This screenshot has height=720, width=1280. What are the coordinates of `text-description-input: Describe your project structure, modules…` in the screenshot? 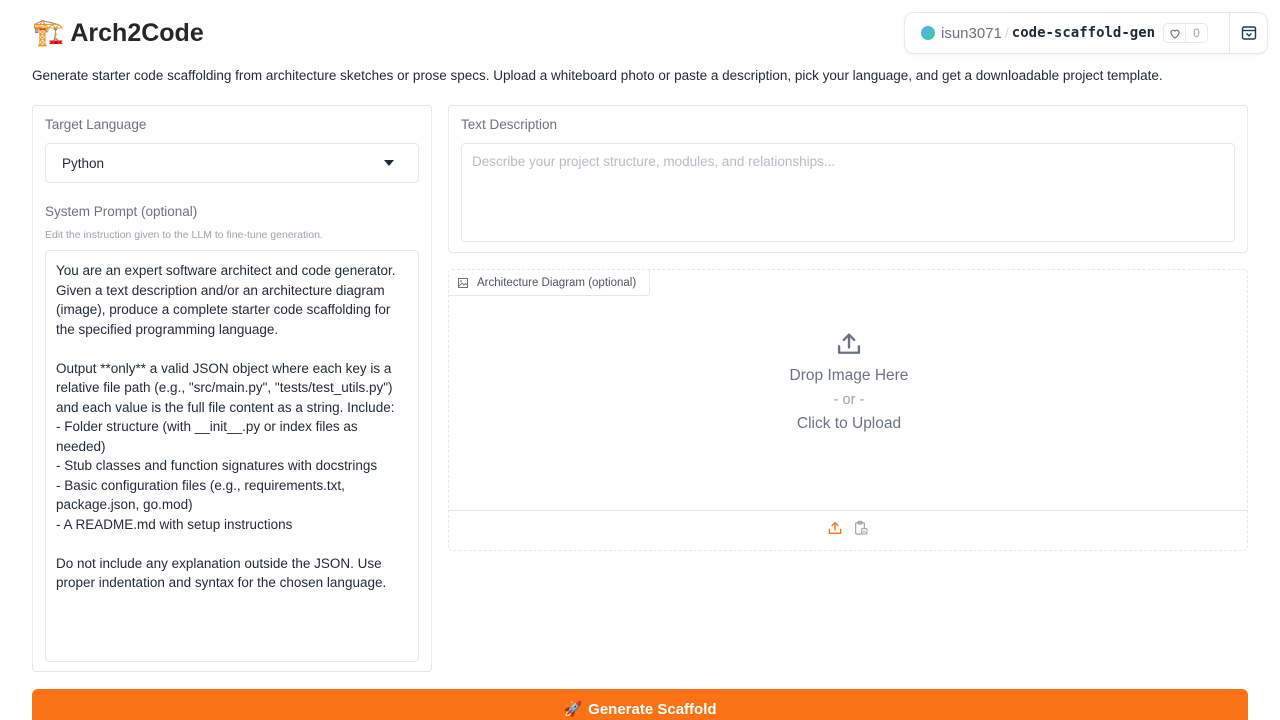 It's located at (848, 192).